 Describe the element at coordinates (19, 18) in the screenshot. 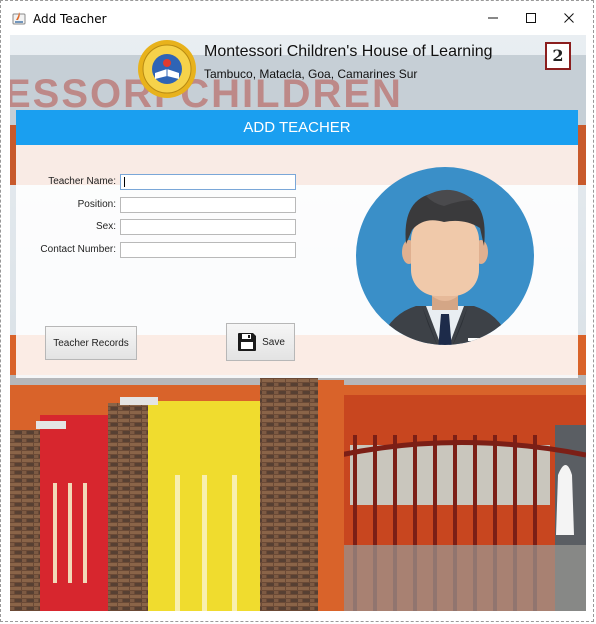

I see `java-app-icon` at that location.